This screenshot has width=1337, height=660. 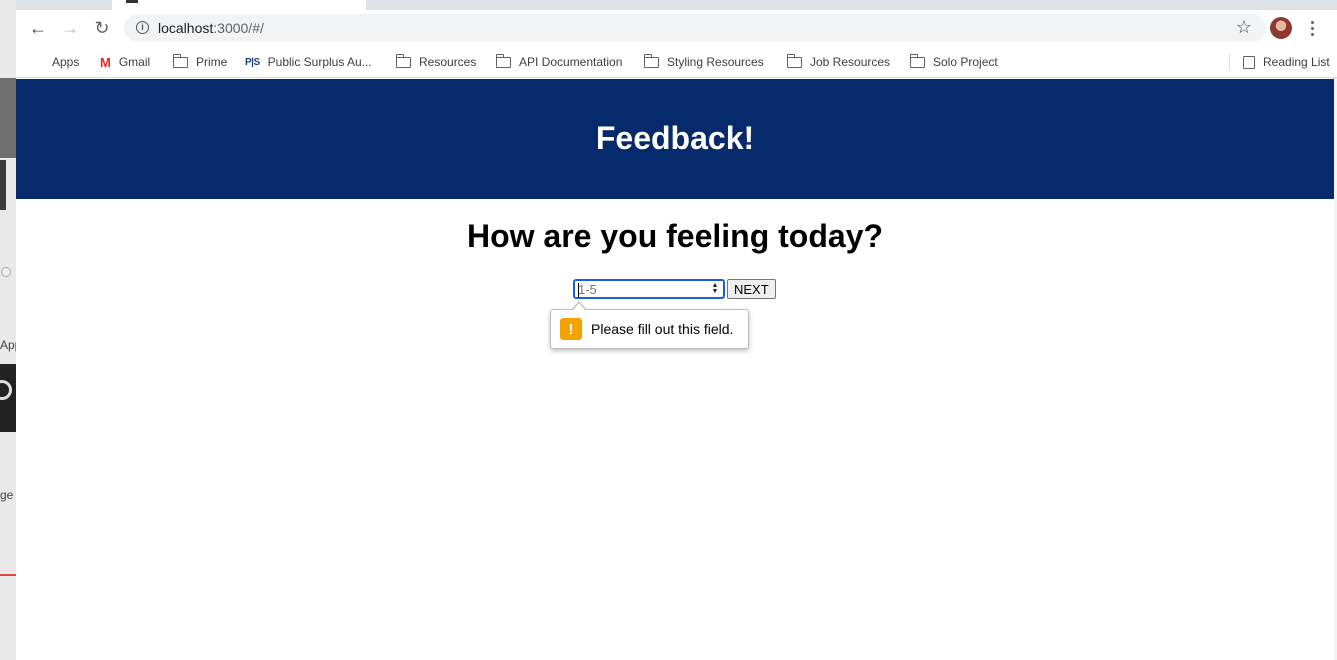 I want to click on validation-tooltip: ! Please fill out this field., so click(x=649, y=325).